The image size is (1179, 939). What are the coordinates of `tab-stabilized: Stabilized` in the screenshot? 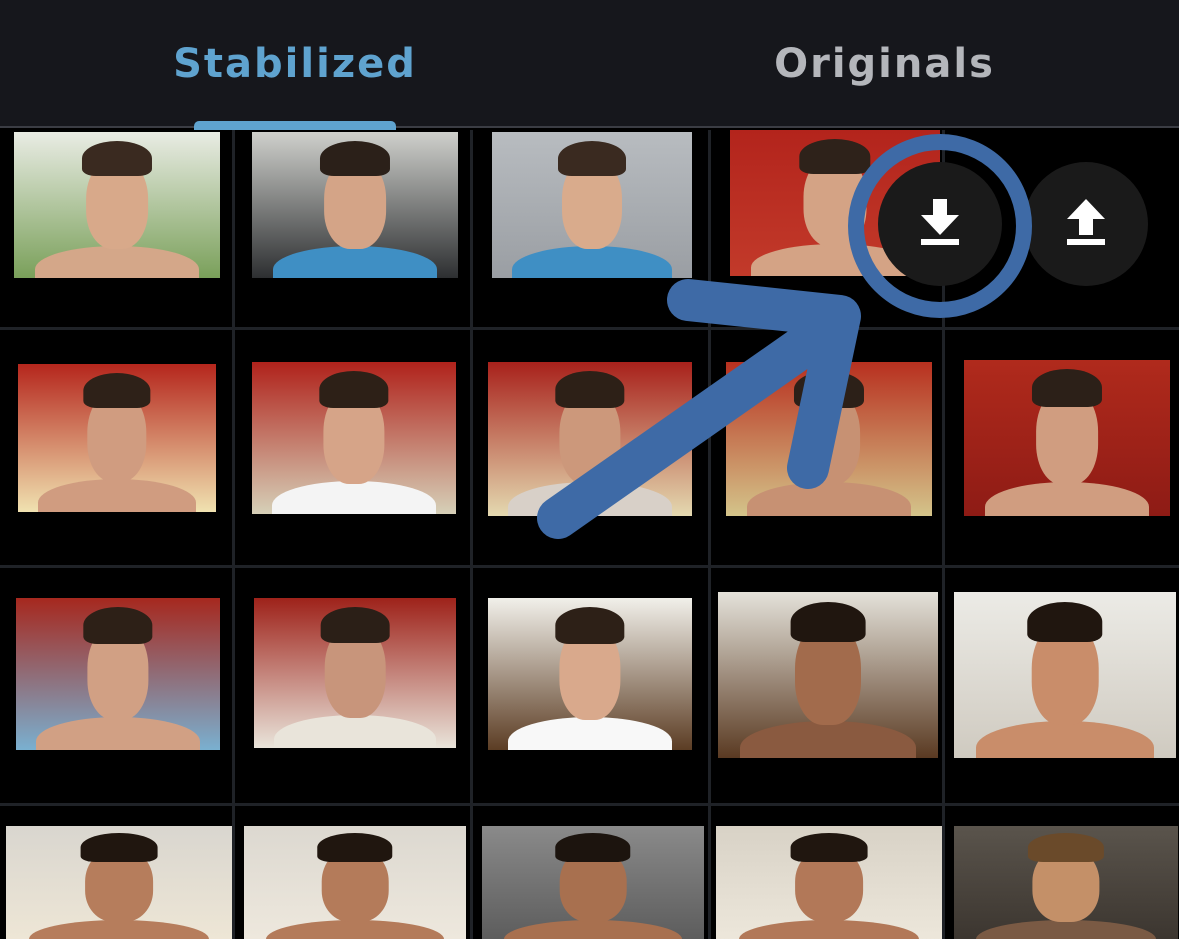 It's located at (295, 64).